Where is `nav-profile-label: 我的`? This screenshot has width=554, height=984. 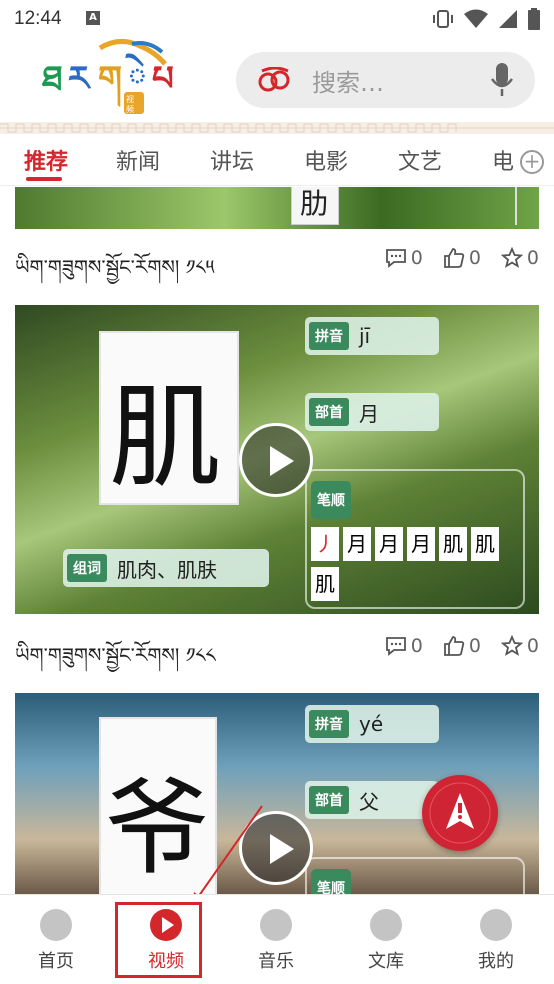 nav-profile-label: 我的 is located at coordinates (496, 961).